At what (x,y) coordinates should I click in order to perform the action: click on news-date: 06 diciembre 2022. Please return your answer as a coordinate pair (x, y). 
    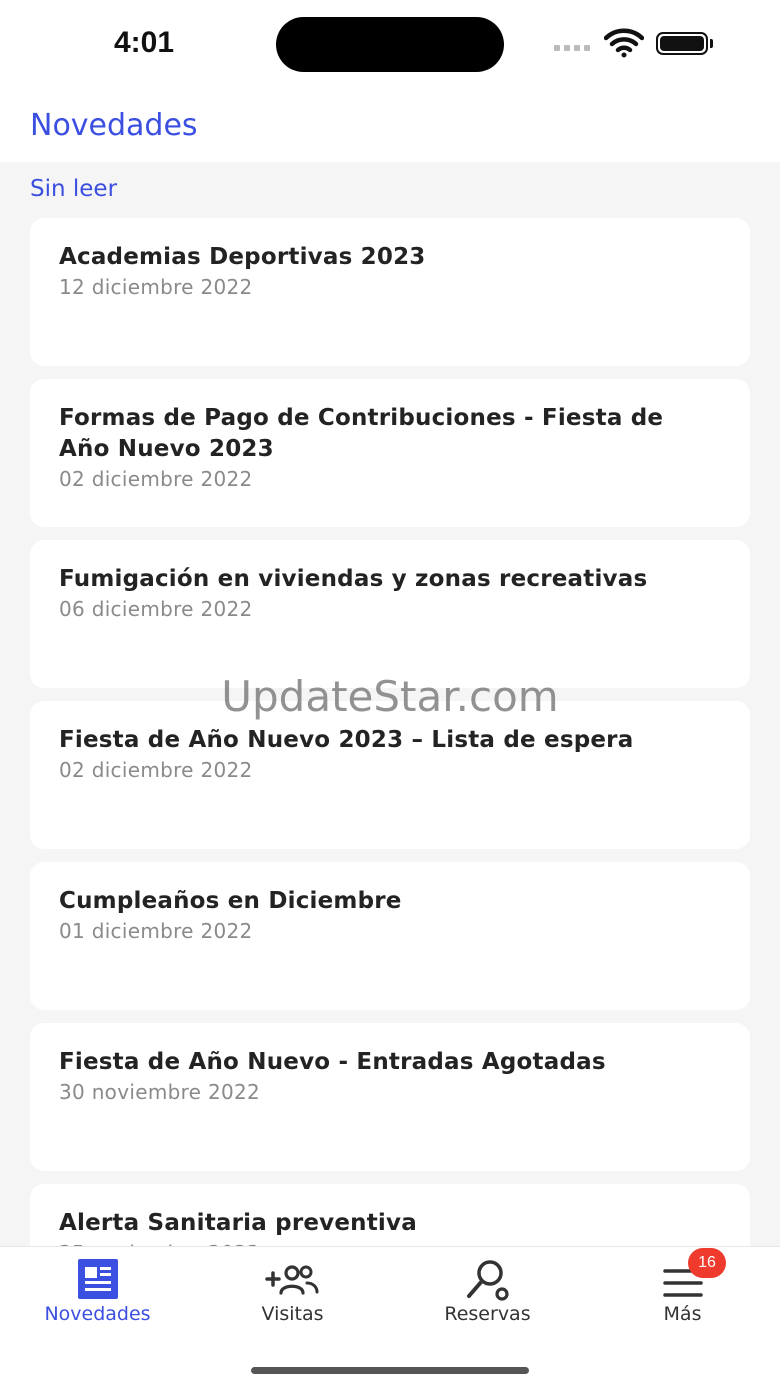
    Looking at the image, I should click on (156, 609).